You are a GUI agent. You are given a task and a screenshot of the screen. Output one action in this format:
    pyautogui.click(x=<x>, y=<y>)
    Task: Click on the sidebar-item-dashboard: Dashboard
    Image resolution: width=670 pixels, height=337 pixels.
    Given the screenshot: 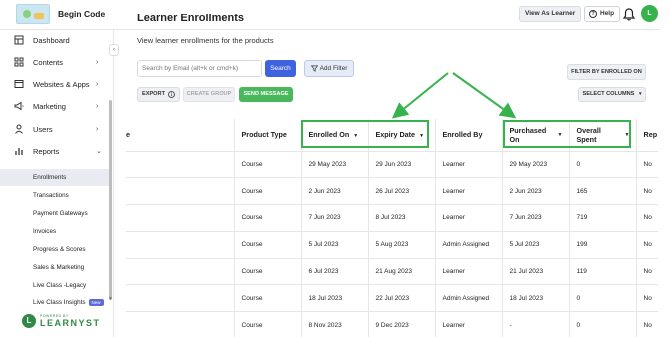 What is the action you would take?
    pyautogui.click(x=57, y=40)
    